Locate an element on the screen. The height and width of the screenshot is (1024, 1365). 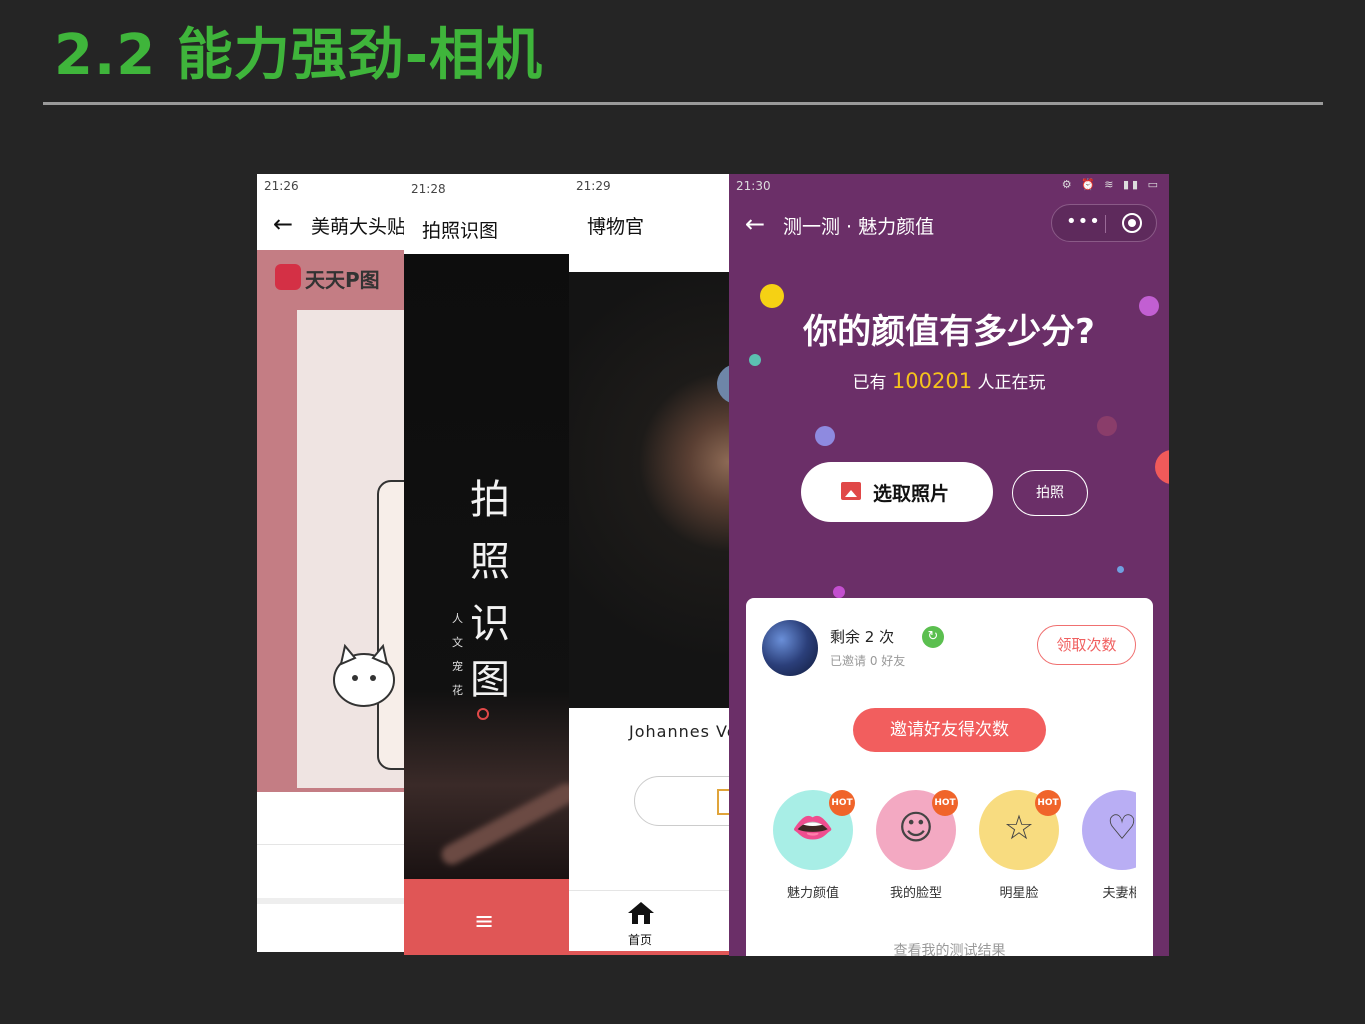
capsule-divider is located at coordinates (1105, 224).